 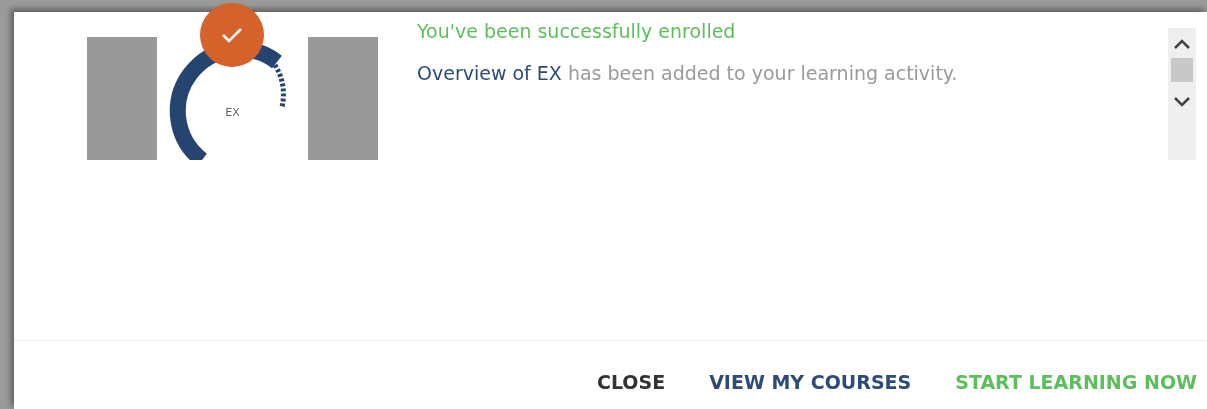 I want to click on dialog-button: VIEW MY COURSES, so click(x=810, y=382).